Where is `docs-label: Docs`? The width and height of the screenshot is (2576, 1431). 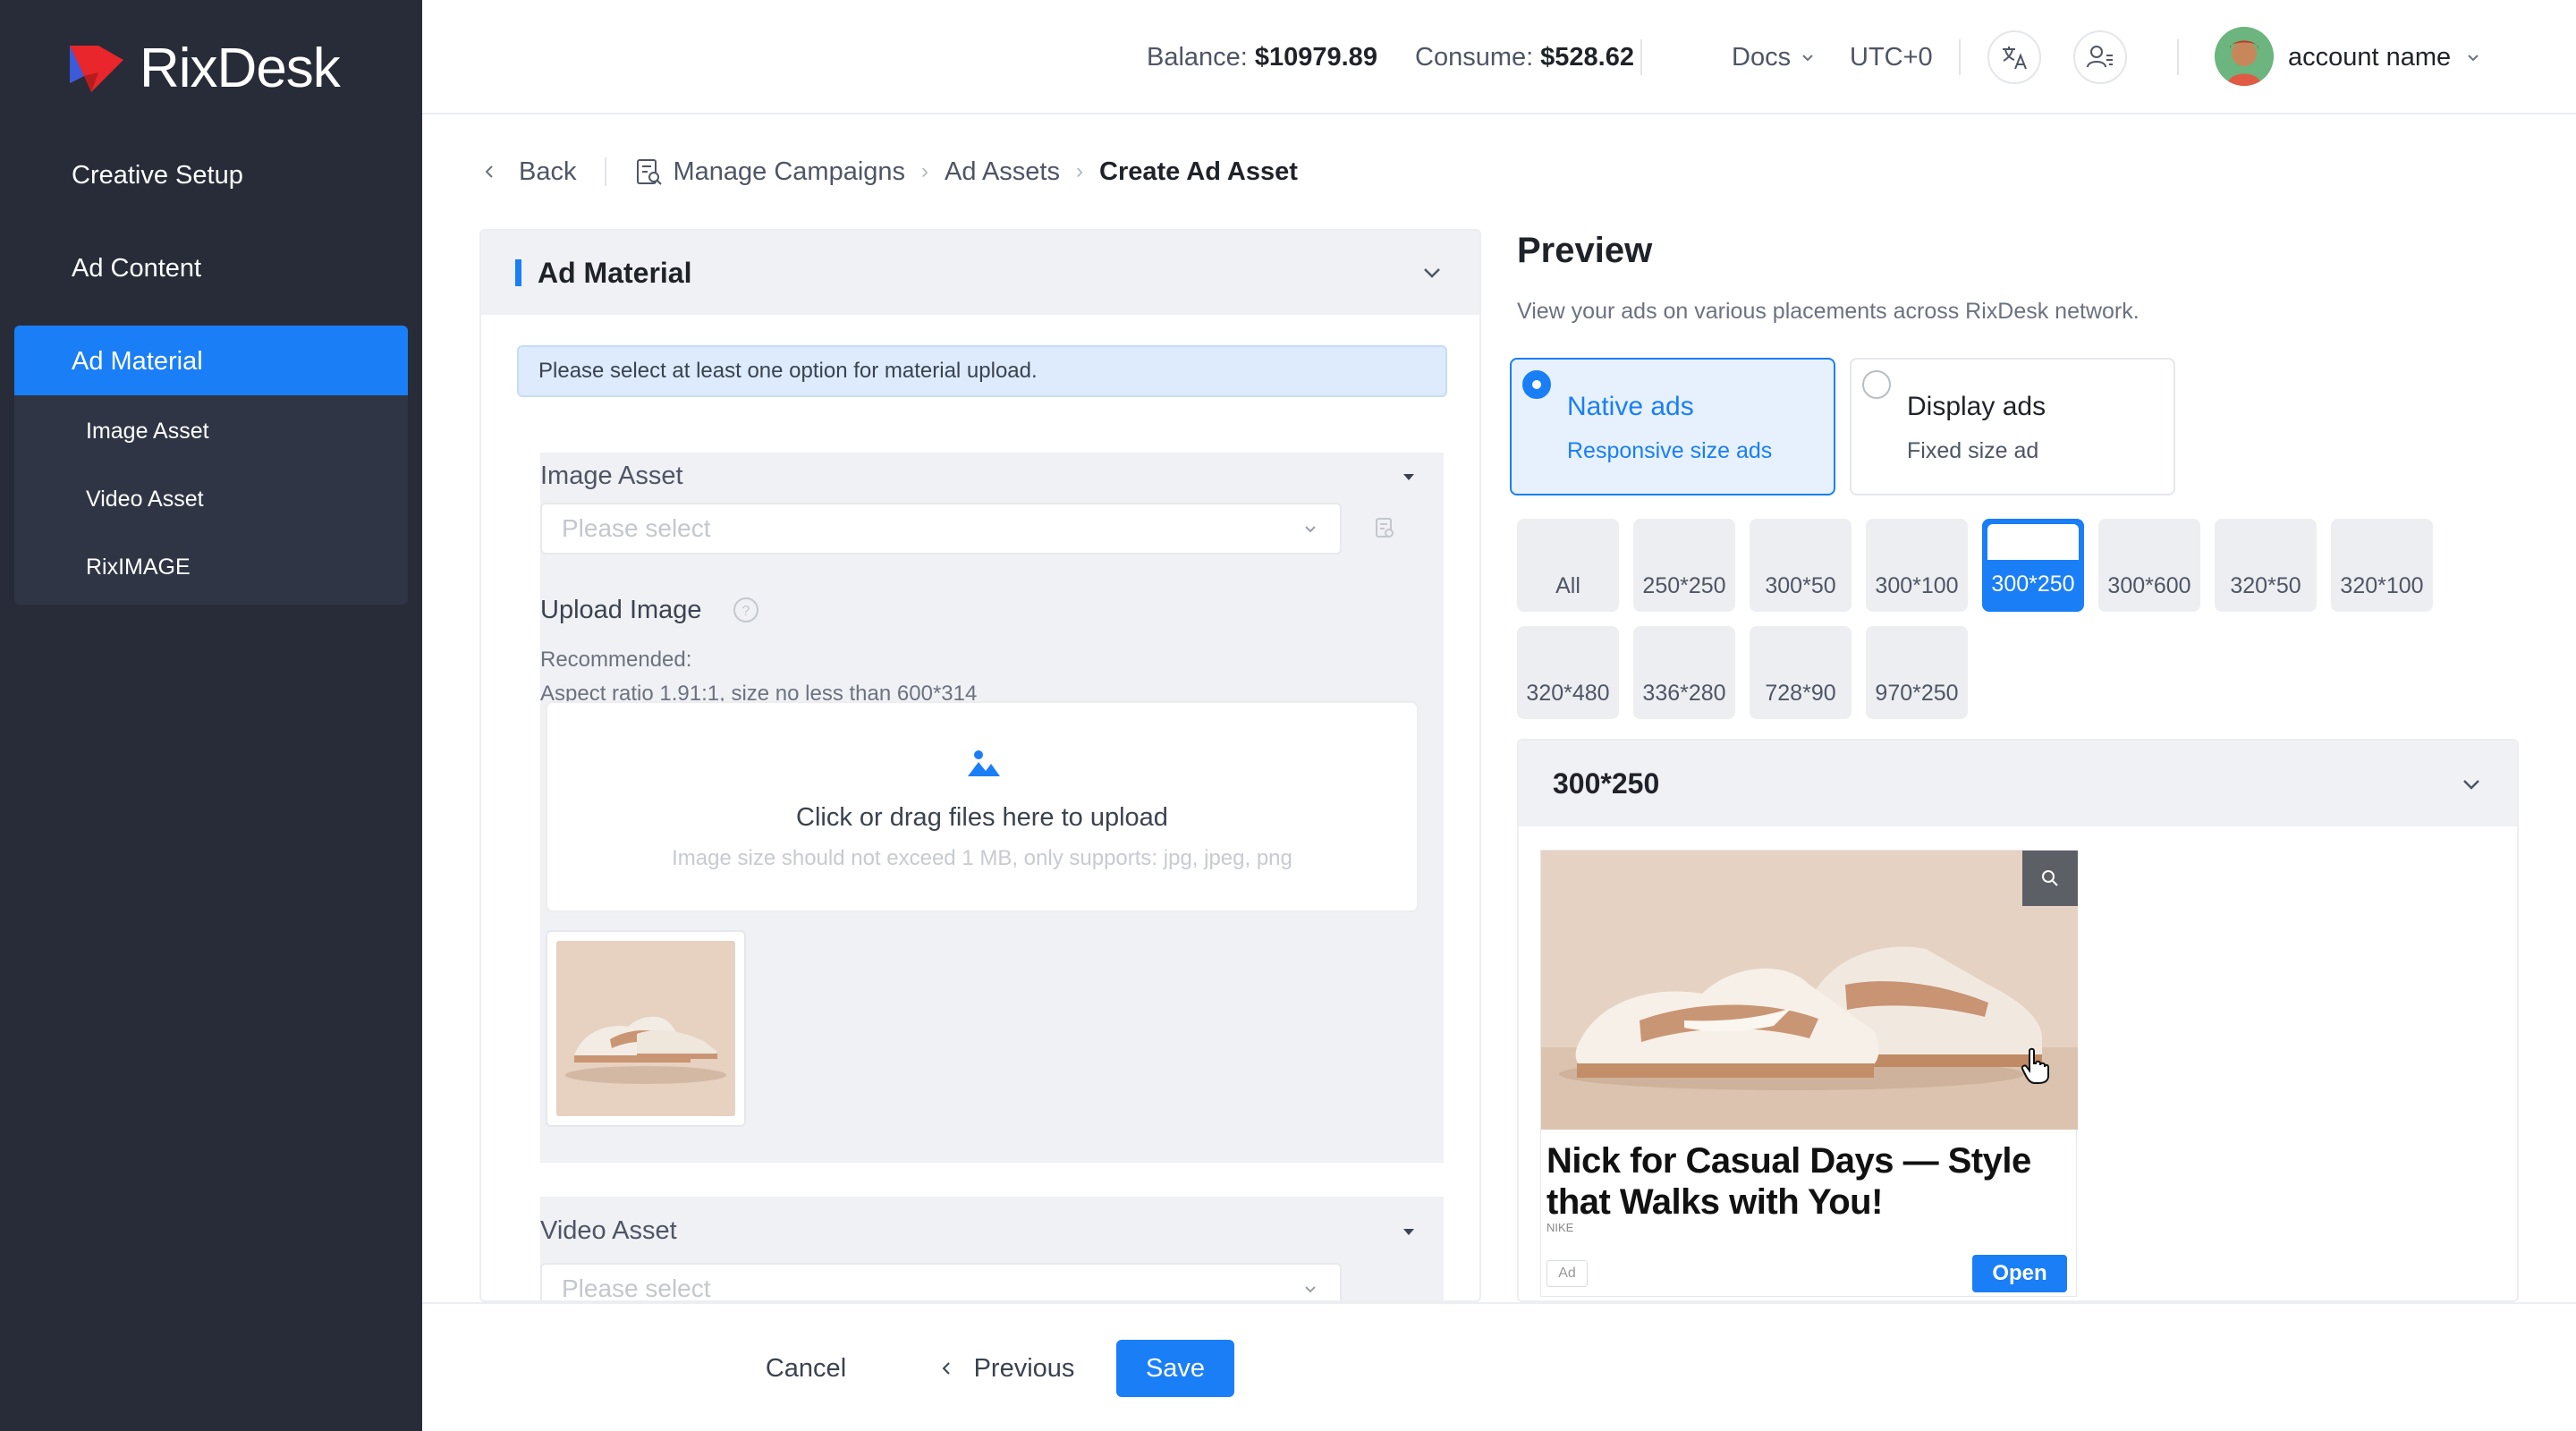
docs-label: Docs is located at coordinates (1762, 57).